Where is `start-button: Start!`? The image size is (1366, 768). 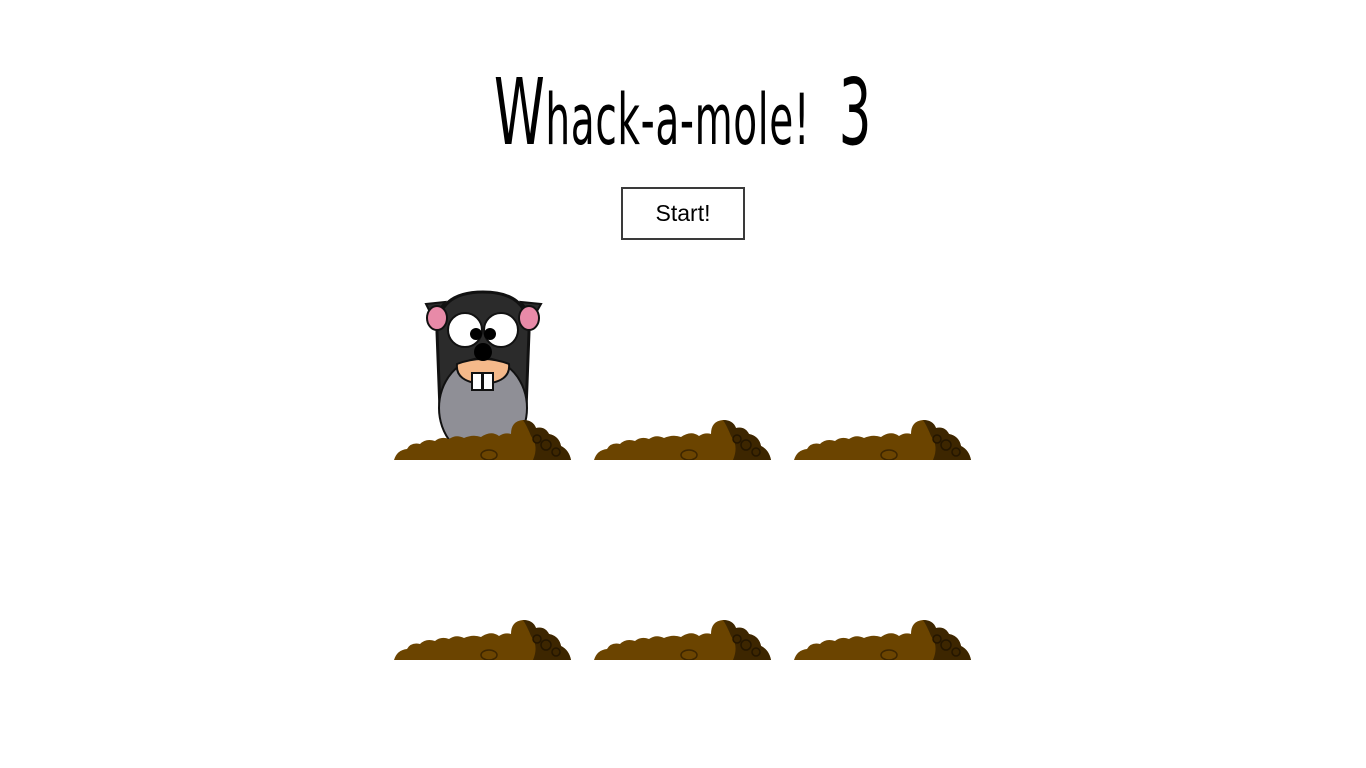 start-button: Start! is located at coordinates (683, 213).